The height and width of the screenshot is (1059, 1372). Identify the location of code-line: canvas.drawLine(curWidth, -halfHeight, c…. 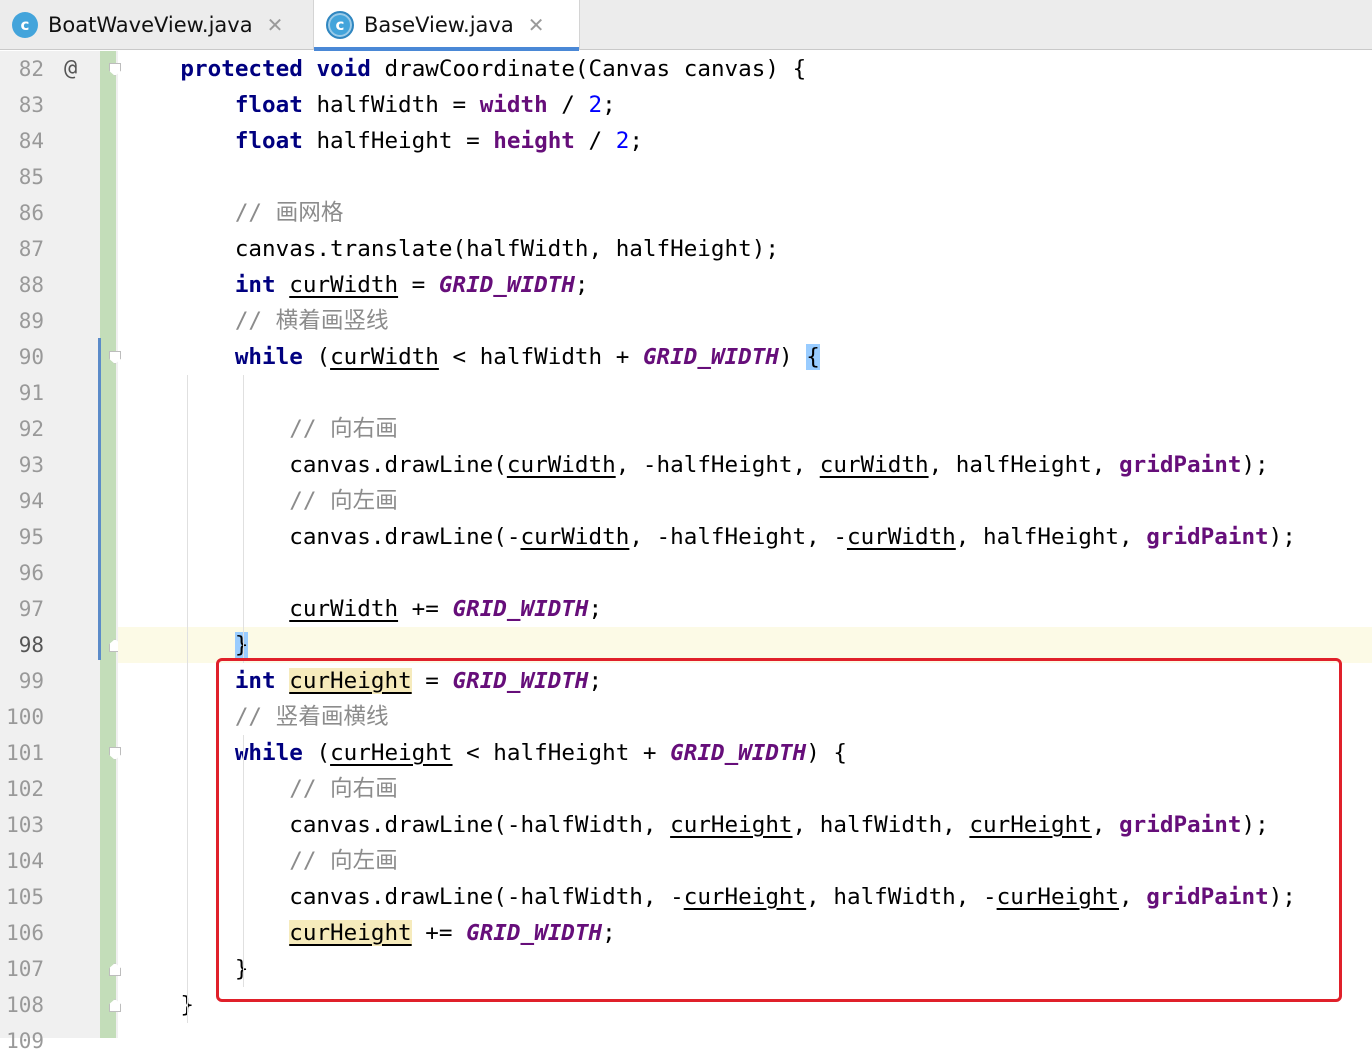
(745, 465).